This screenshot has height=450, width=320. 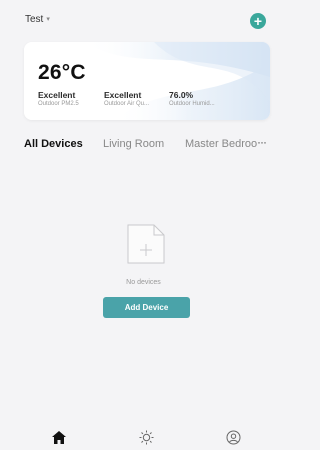 What do you see at coordinates (34, 19) in the screenshot?
I see `home-name: Test` at bounding box center [34, 19].